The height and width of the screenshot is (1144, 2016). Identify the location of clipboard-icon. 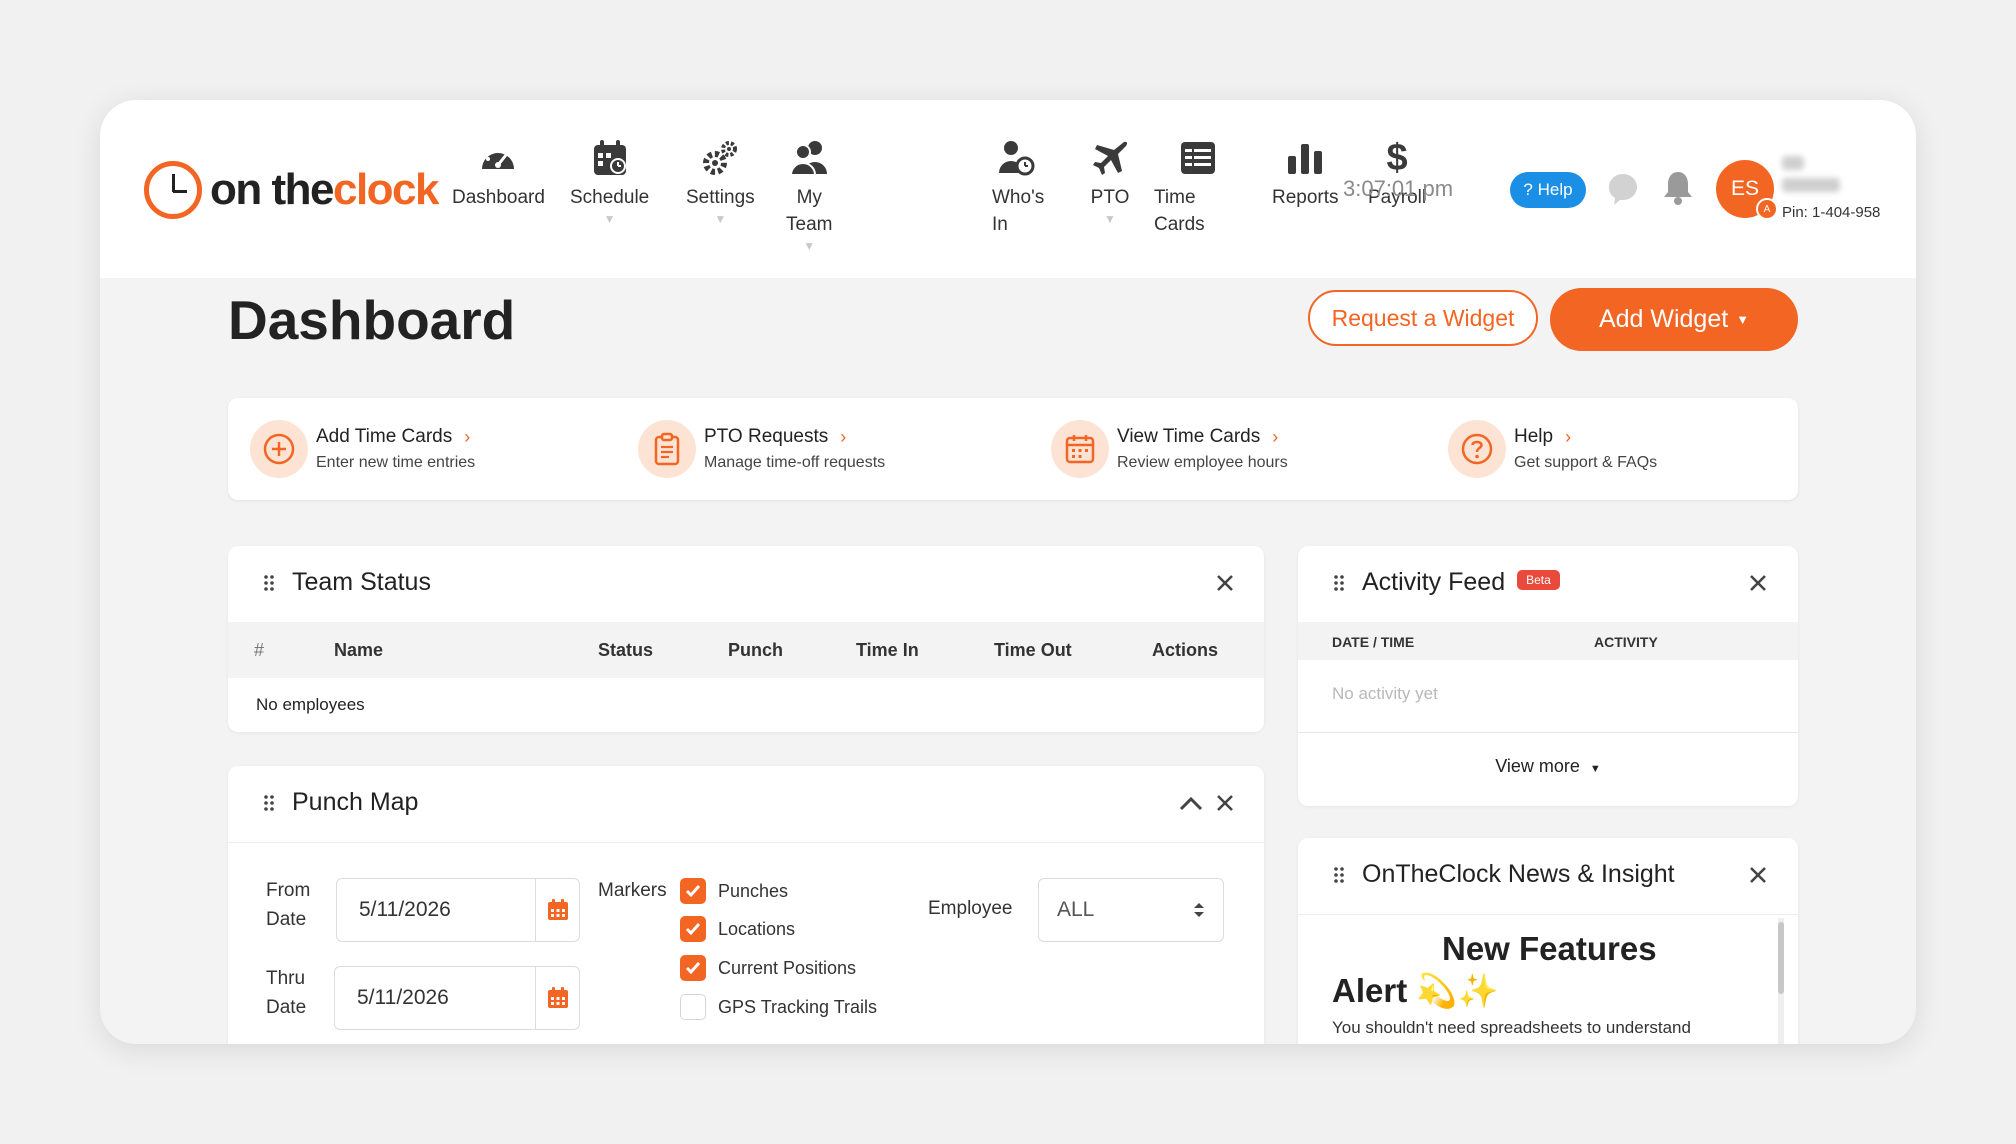
(667, 449).